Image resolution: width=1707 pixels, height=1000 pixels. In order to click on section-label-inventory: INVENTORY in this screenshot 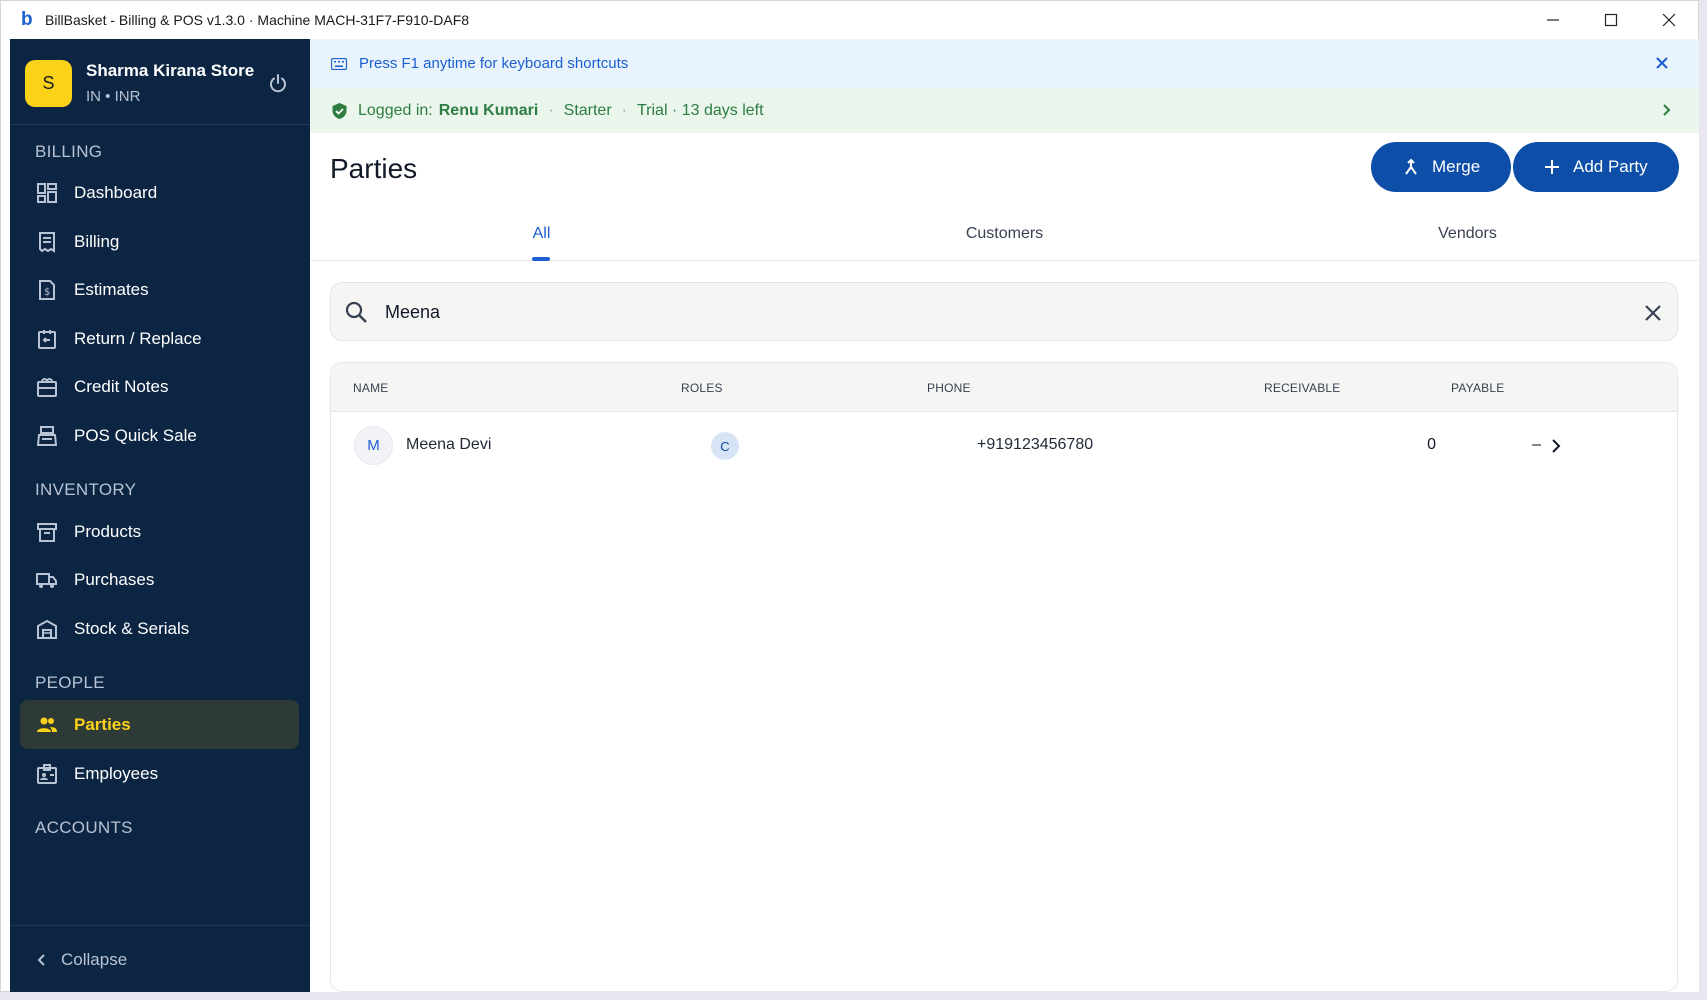, I will do `click(86, 489)`.